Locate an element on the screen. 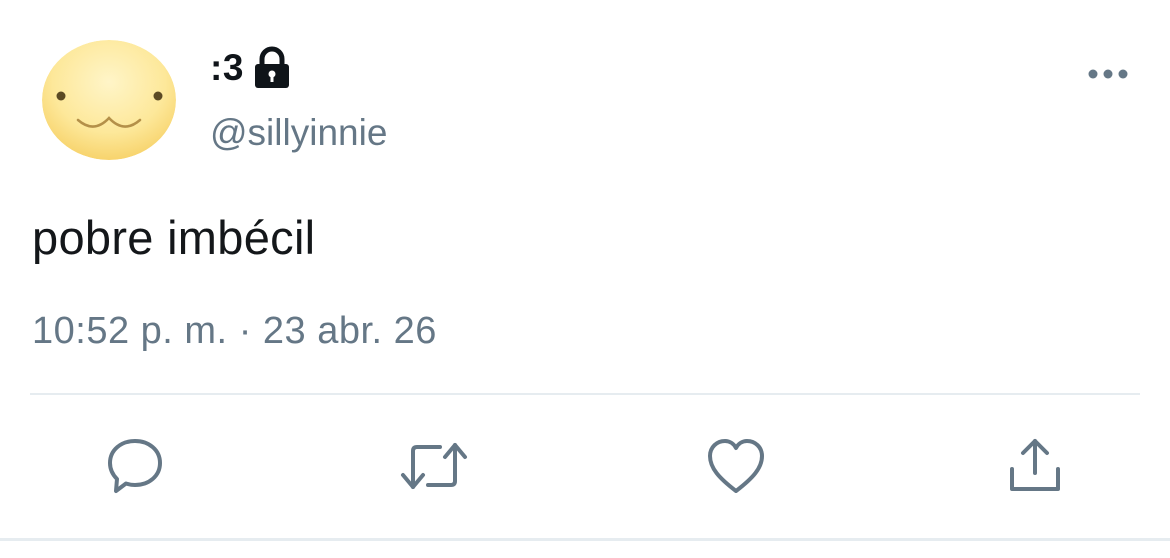  share-icon is located at coordinates (1035, 465).